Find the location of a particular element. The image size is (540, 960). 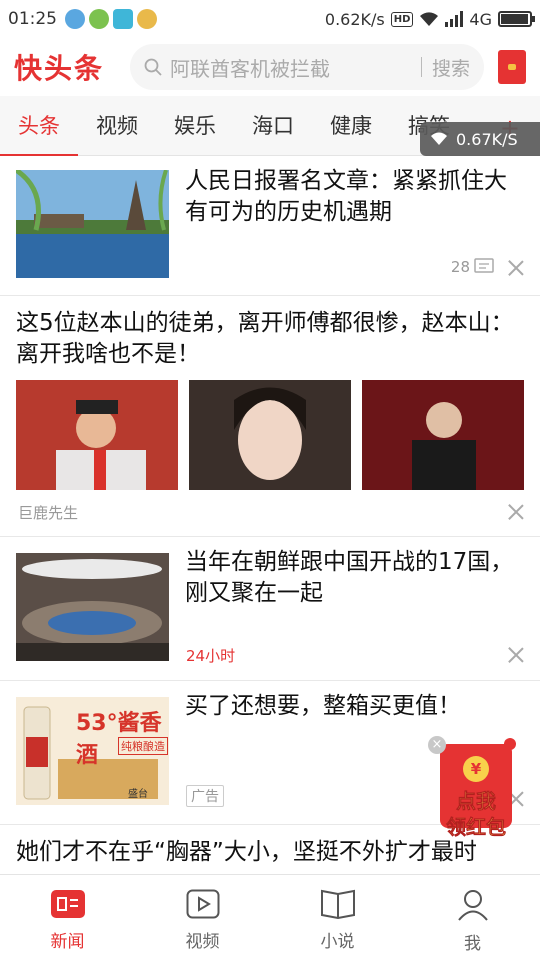

search-button: 搜索 is located at coordinates (451, 67).